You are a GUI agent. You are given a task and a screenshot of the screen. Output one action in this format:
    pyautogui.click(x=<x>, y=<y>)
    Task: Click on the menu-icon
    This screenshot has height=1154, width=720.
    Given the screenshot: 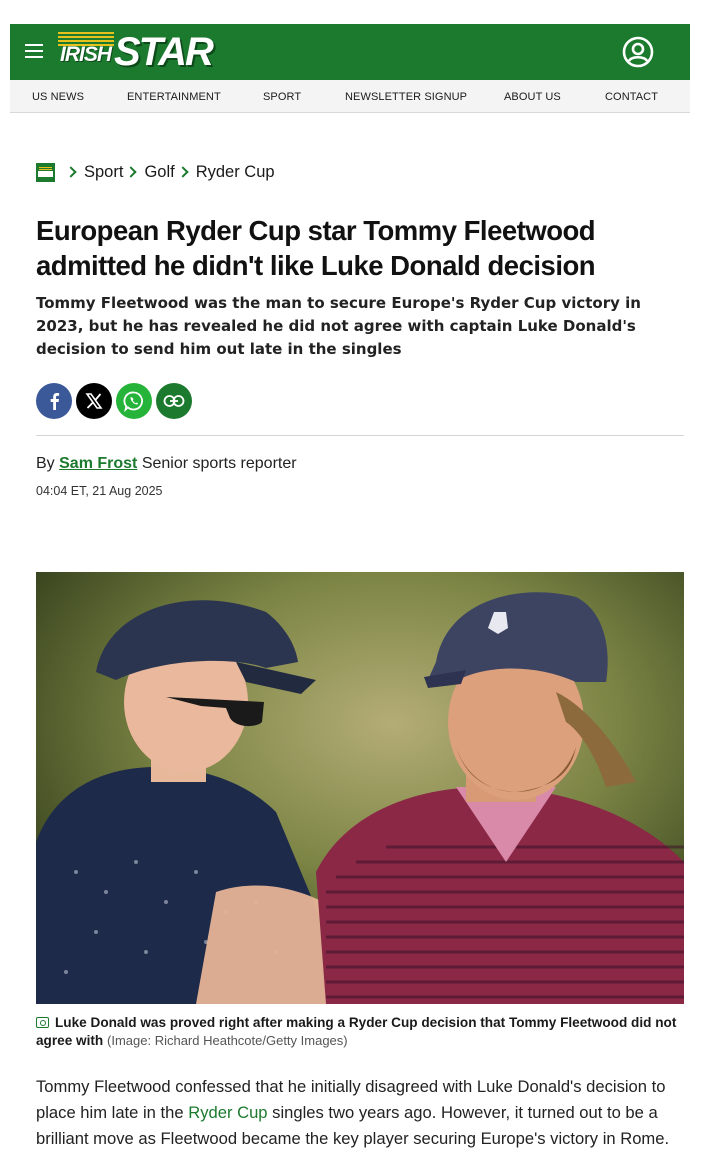 What is the action you would take?
    pyautogui.click(x=34, y=51)
    